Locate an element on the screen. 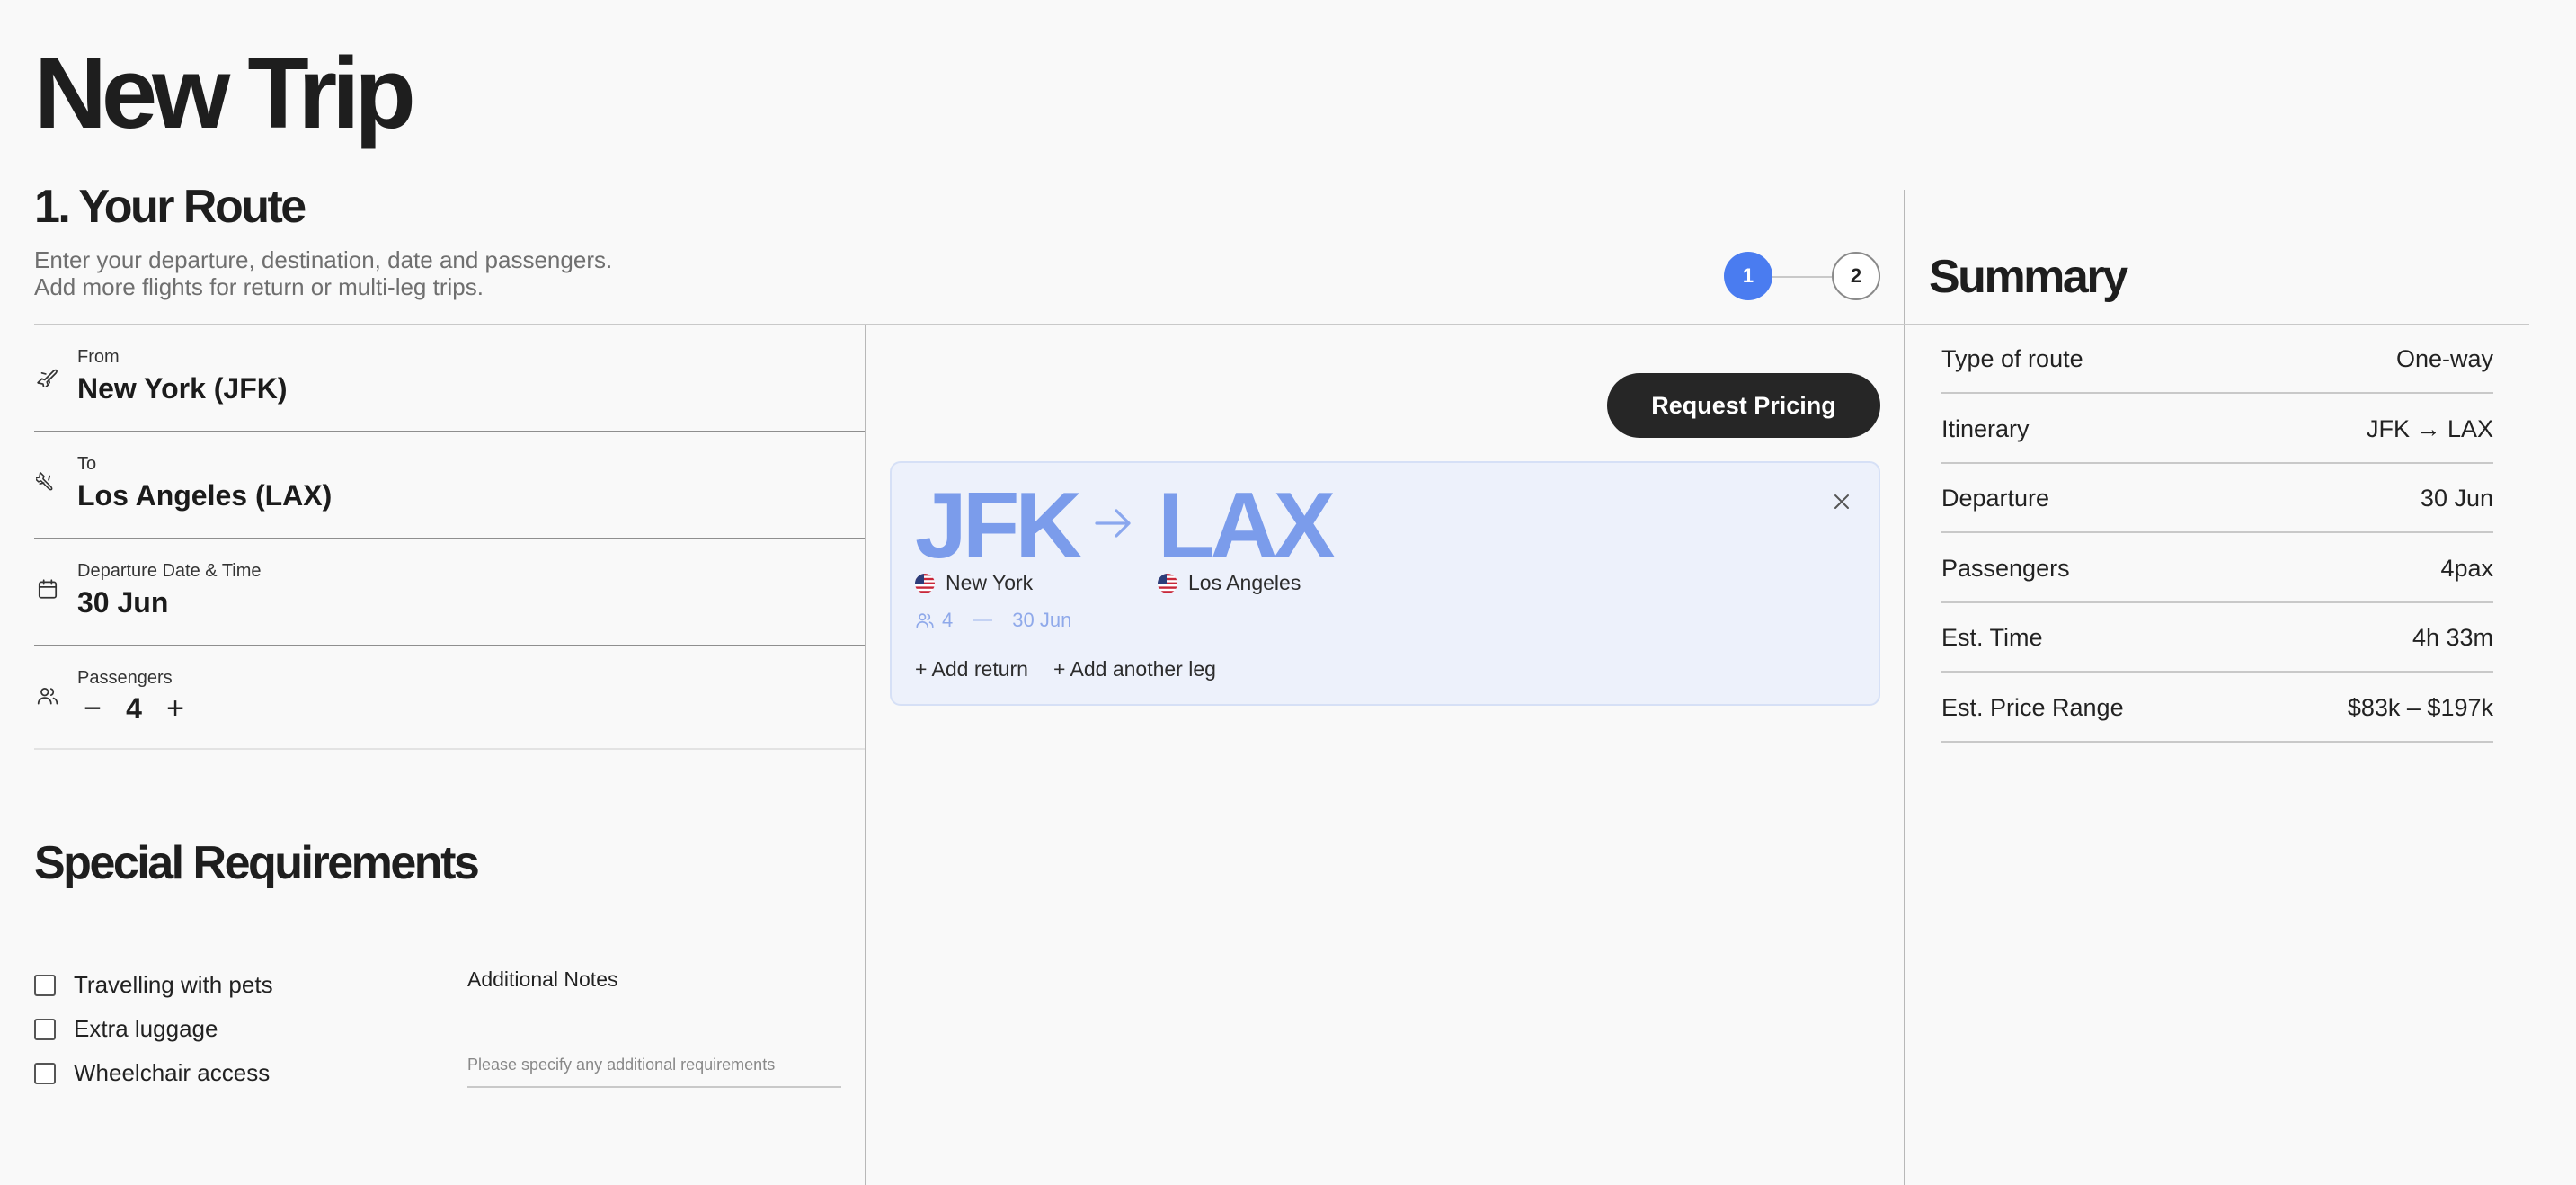 The height and width of the screenshot is (1185, 2576). from-label: From is located at coordinates (98, 357).